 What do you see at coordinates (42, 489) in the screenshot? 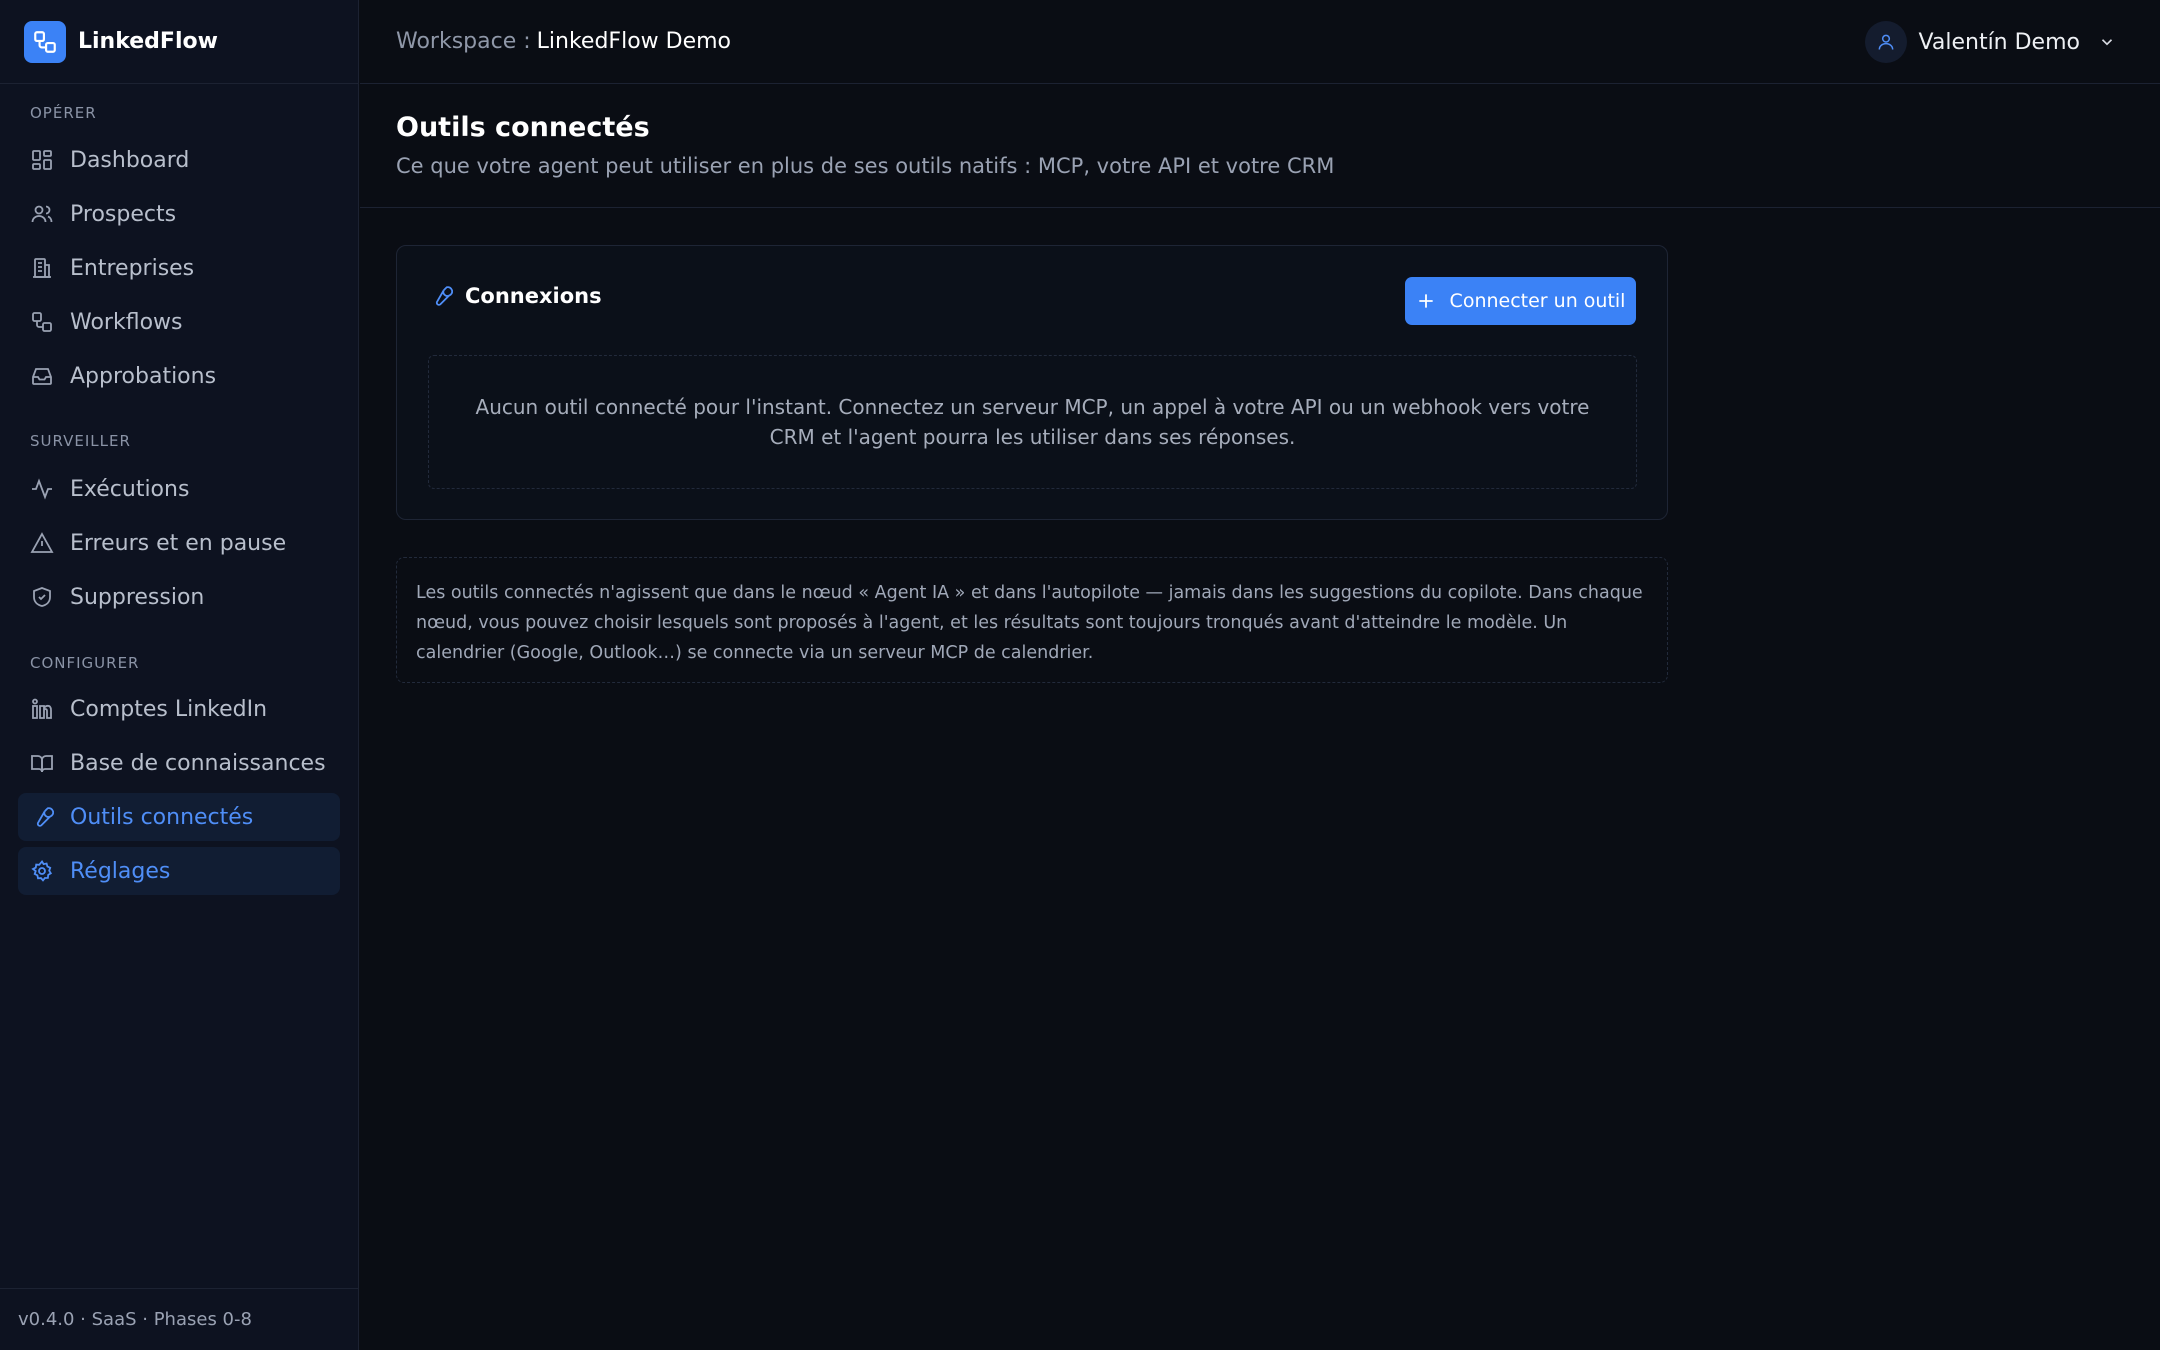
I see `activity-icon` at bounding box center [42, 489].